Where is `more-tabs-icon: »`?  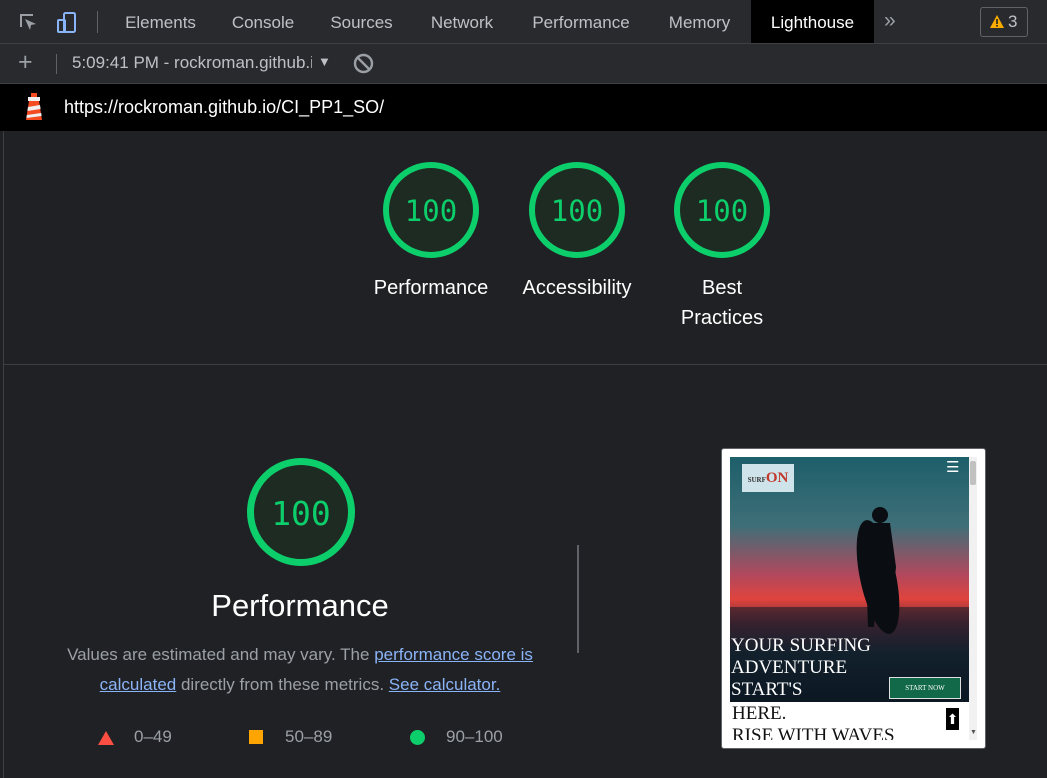
more-tabs-icon: » is located at coordinates (890, 21).